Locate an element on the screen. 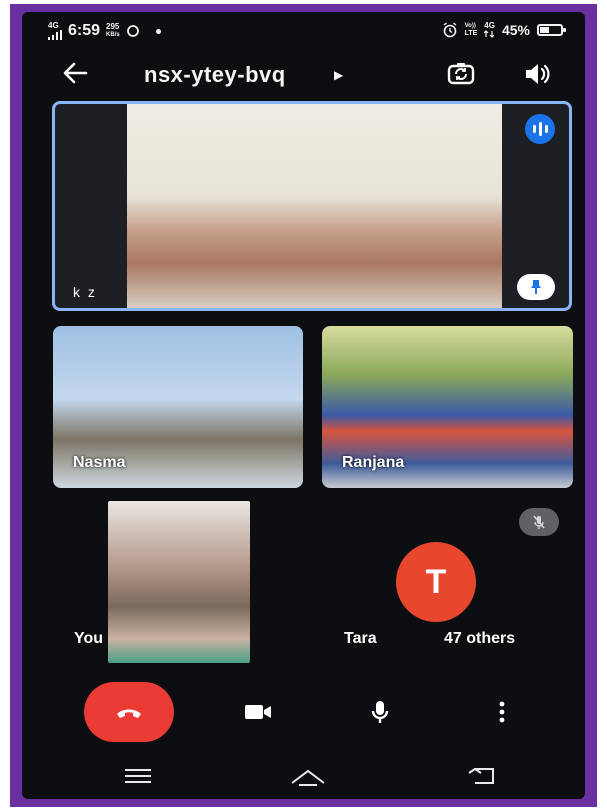 The height and width of the screenshot is (811, 607). camera-toggle-button is located at coordinates (258, 712).